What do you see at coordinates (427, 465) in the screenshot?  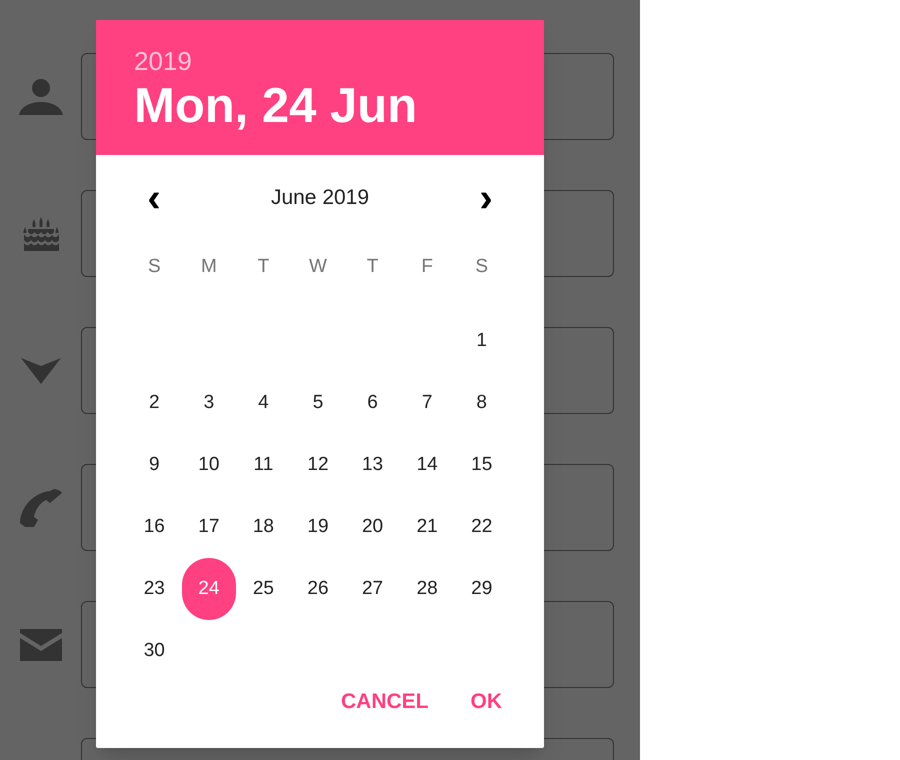 I see `calendar-day: 14` at bounding box center [427, 465].